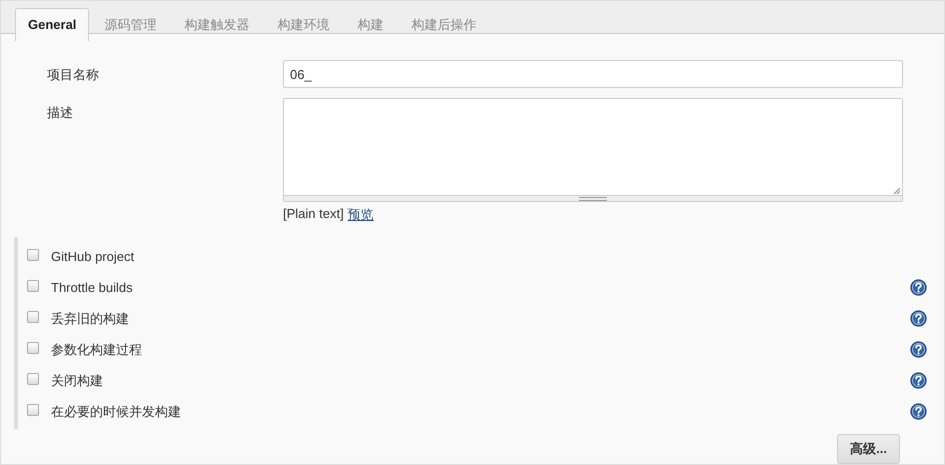 This screenshot has height=465, width=945. What do you see at coordinates (130, 24) in the screenshot?
I see `tab: 源码管理` at bounding box center [130, 24].